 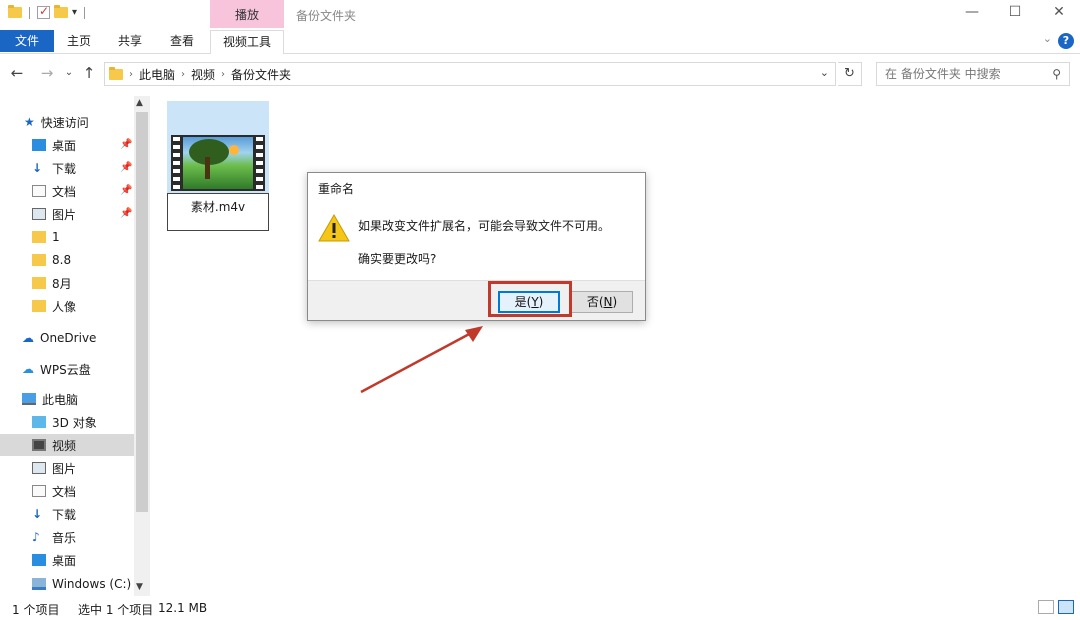 What do you see at coordinates (1047, 38) in the screenshot?
I see `expand-ribbon-icon: ⌄` at bounding box center [1047, 38].